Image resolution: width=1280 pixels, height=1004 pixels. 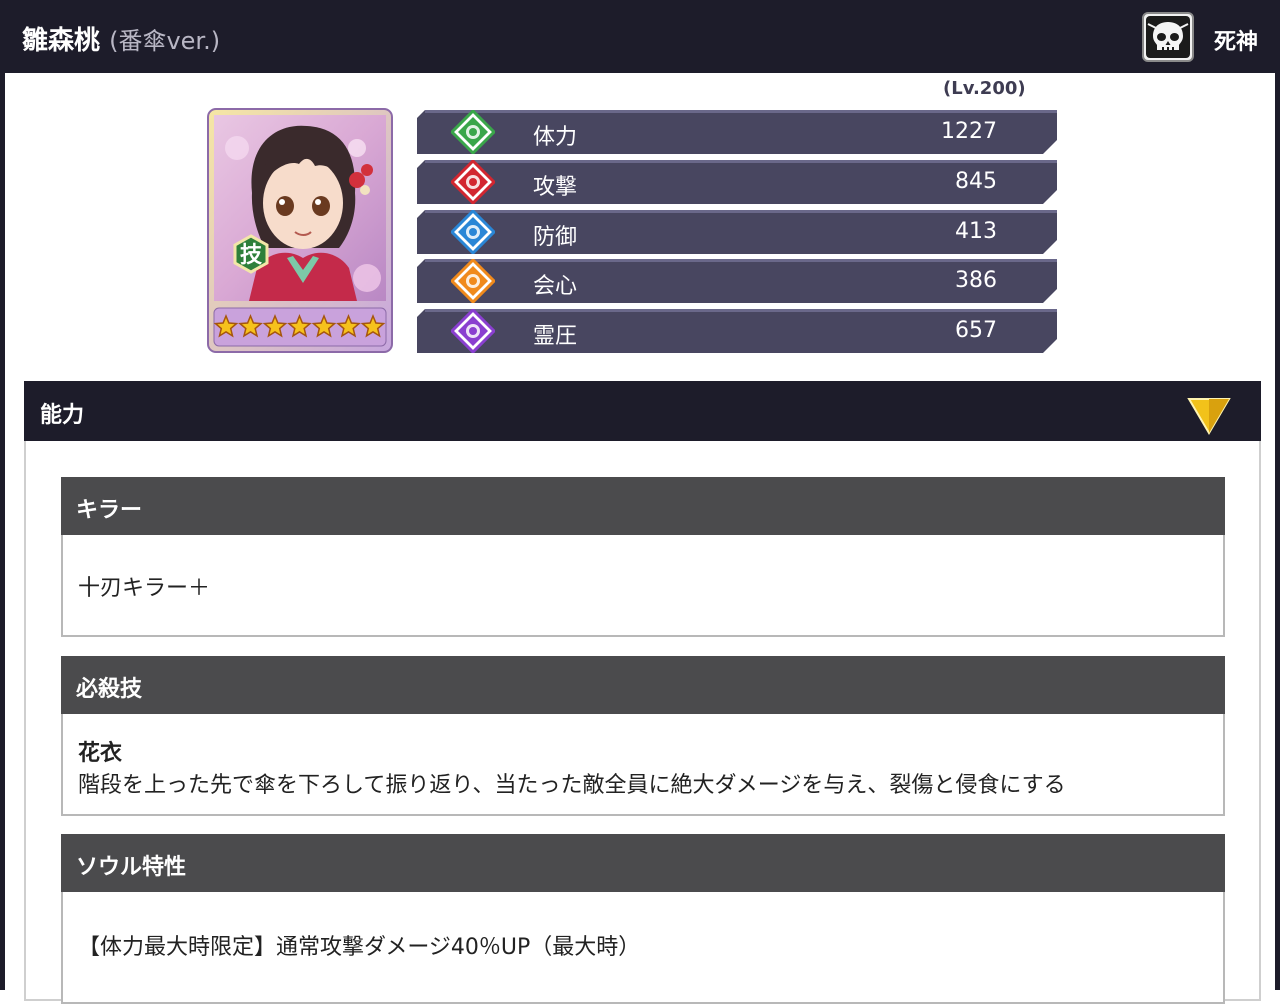 What do you see at coordinates (473, 182) in the screenshot?
I see `attack-icon` at bounding box center [473, 182].